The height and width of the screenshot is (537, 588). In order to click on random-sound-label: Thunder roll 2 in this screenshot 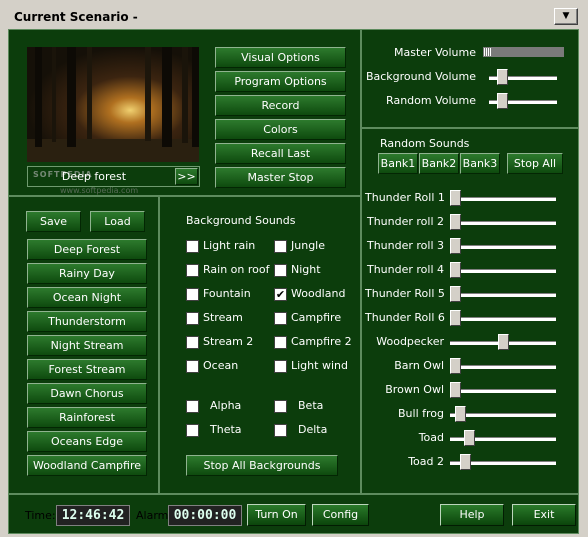, I will do `click(405, 221)`.